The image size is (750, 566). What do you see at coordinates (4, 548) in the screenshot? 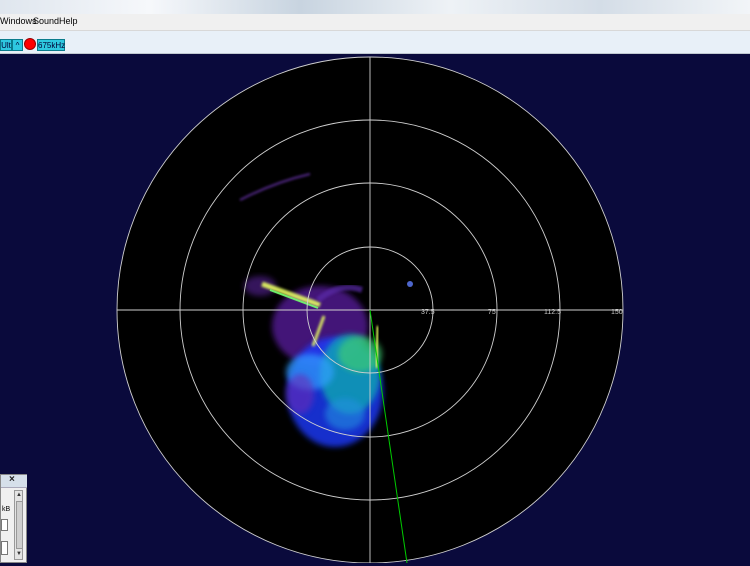
I see `panel-field-lower` at bounding box center [4, 548].